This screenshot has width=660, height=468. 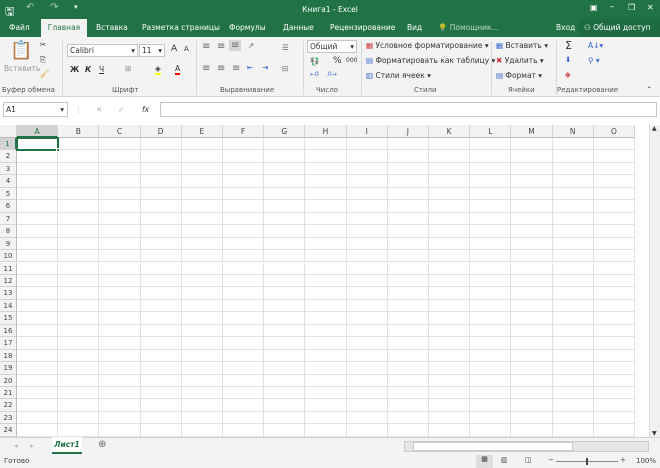 What do you see at coordinates (491, 131) in the screenshot?
I see `column-header: L` at bounding box center [491, 131].